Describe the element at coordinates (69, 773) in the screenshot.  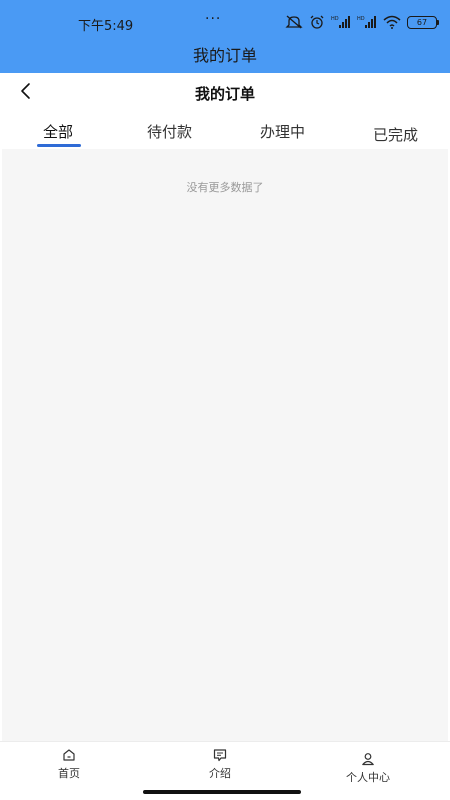
I see `bottom-nav-label: 首页` at that location.